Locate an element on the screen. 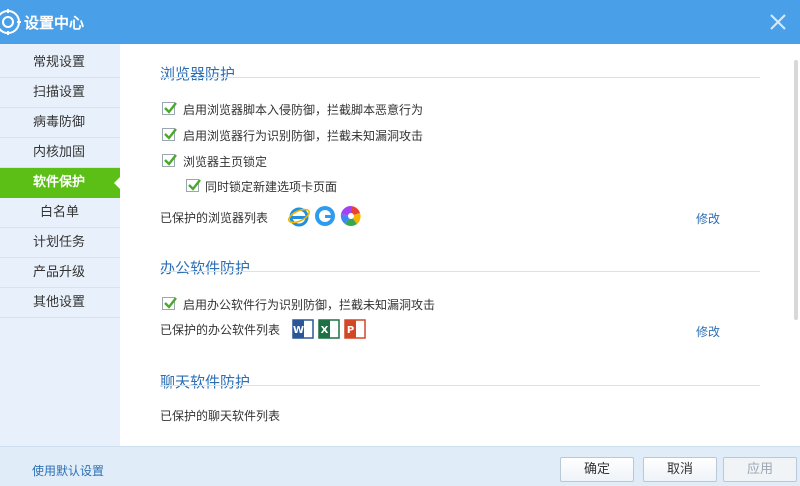 The image size is (800, 486). sidebar-item-scheduled-tasks: 计划任务 is located at coordinates (60, 243).